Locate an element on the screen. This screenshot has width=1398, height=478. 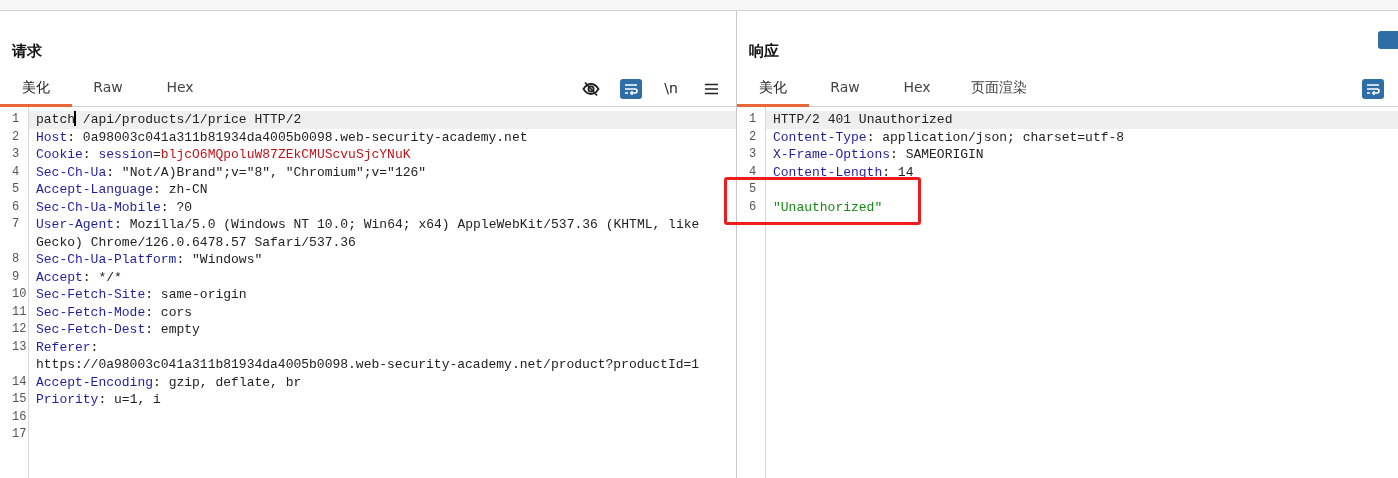
code-line: Accept: */* is located at coordinates (79, 277).